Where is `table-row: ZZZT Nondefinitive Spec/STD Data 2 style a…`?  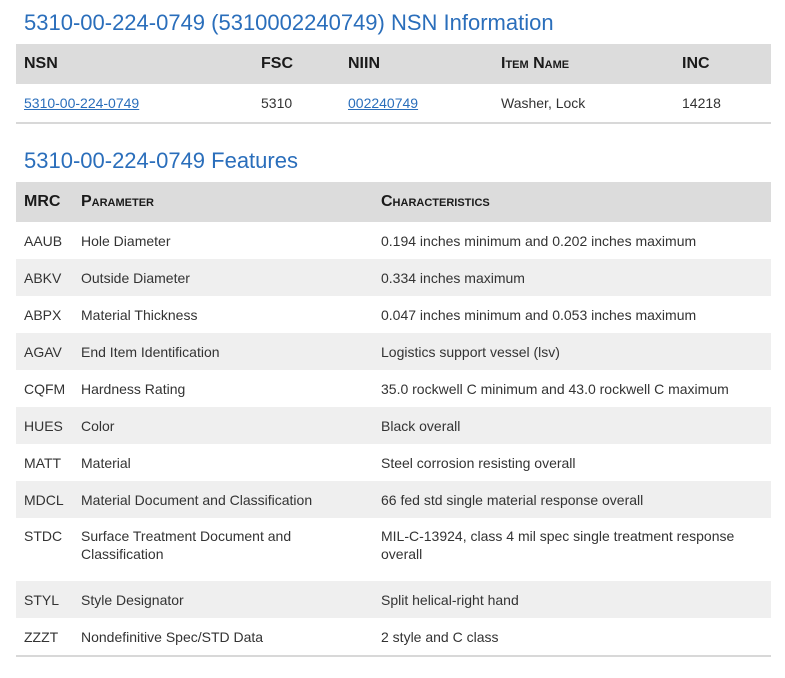
table-row: ZZZT Nondefinitive Spec/STD Data 2 style a… is located at coordinates (393, 637).